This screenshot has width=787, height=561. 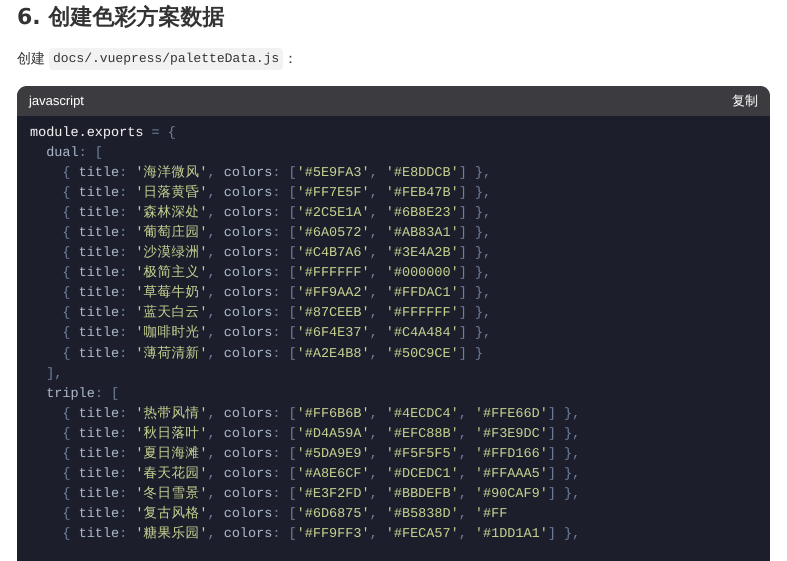 I want to click on inline-code: docs/.vuepress/paletteData.js, so click(x=166, y=59).